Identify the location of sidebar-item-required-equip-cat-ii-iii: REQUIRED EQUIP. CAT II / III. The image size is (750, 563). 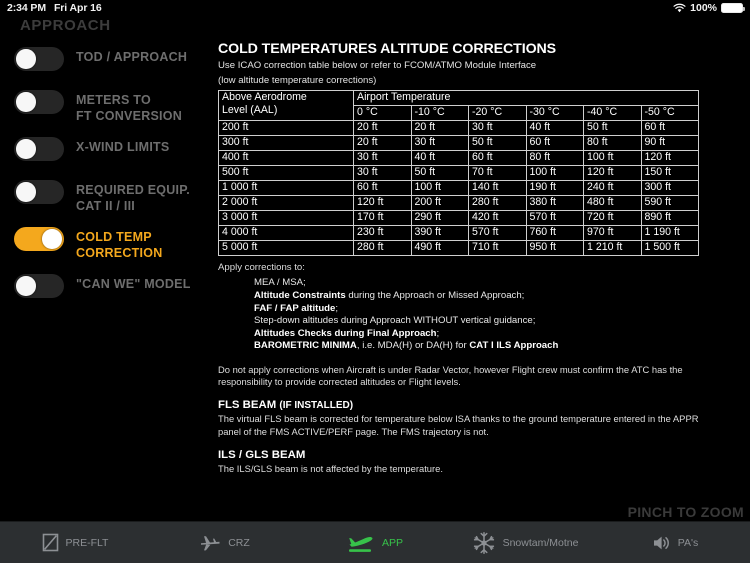
(106, 195).